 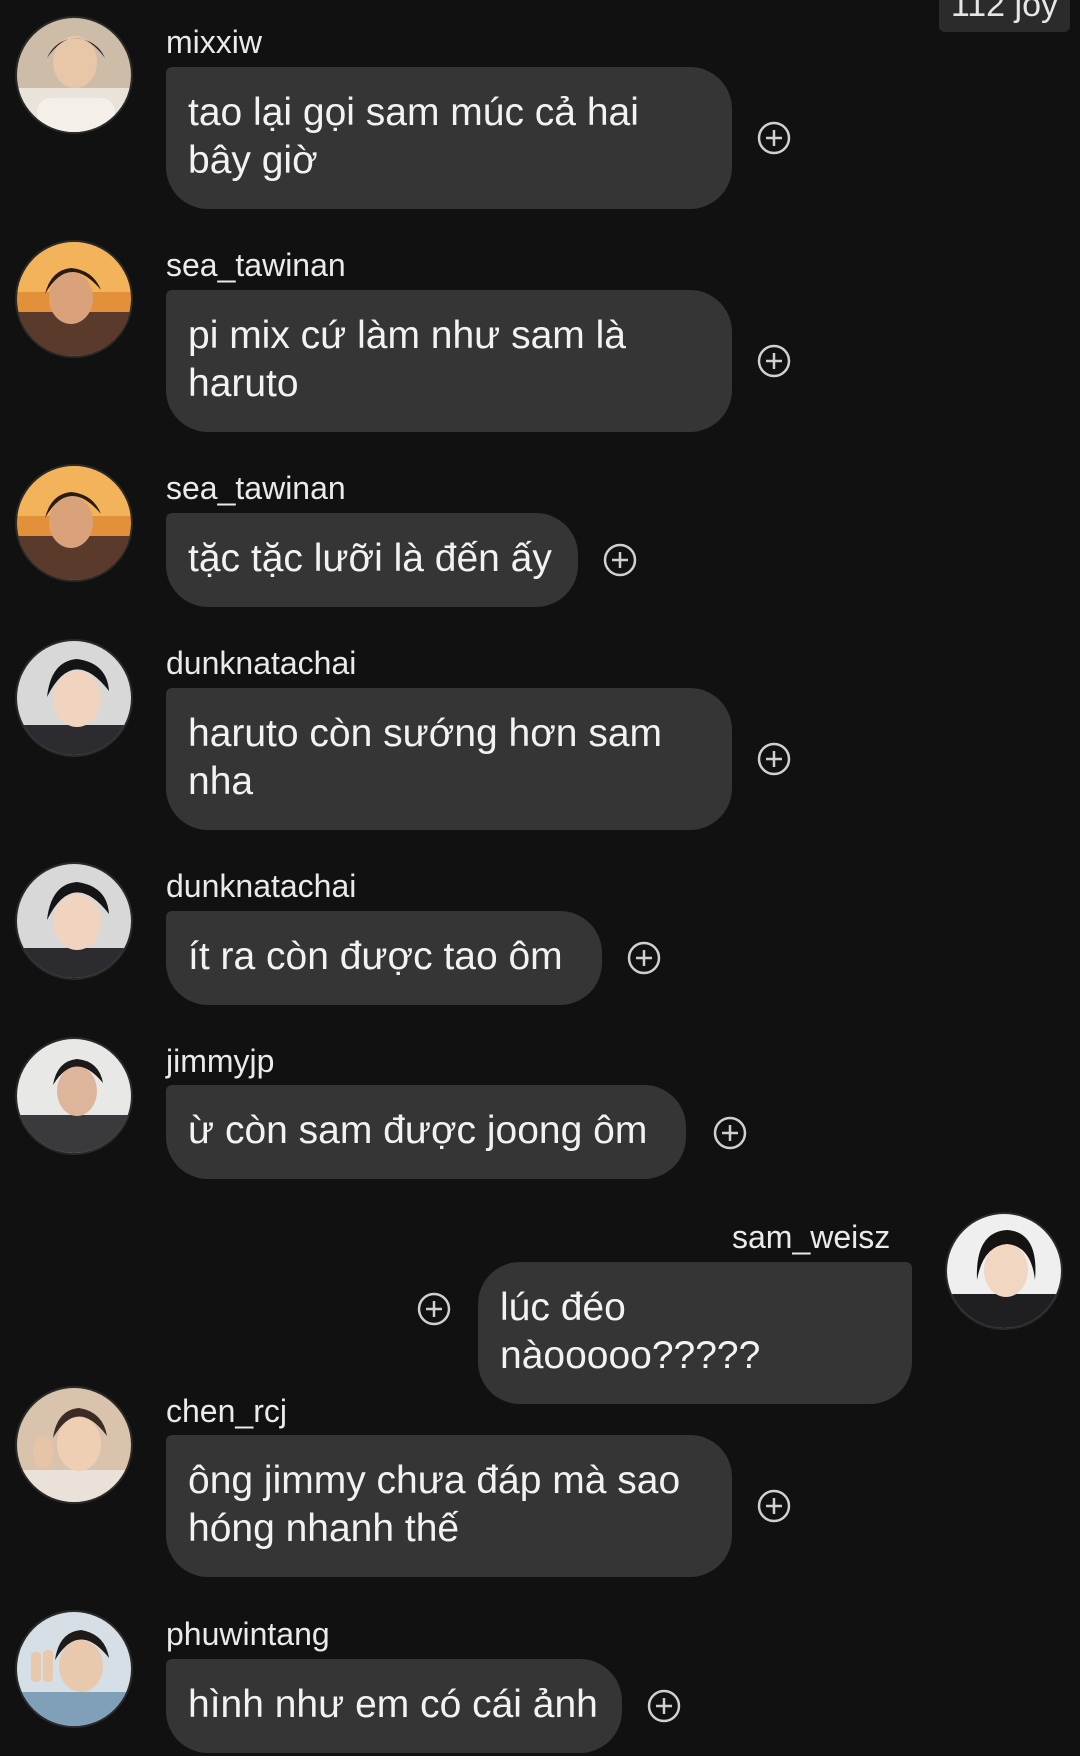 I want to click on message-bubble: ông jimmy chưa đáp mà sao hóng nhanh thế, so click(x=449, y=1506).